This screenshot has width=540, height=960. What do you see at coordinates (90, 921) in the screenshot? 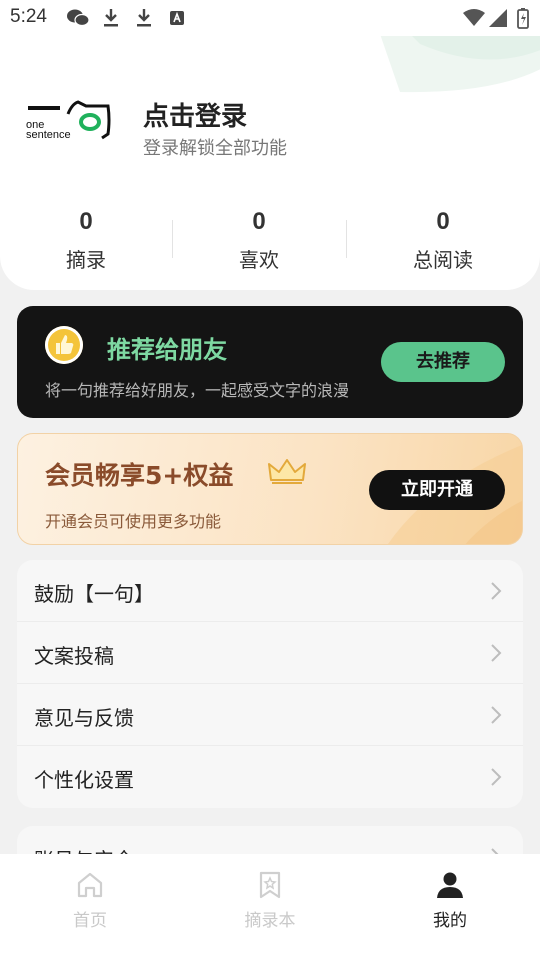
I see `nav-tab-label: 首页` at bounding box center [90, 921].